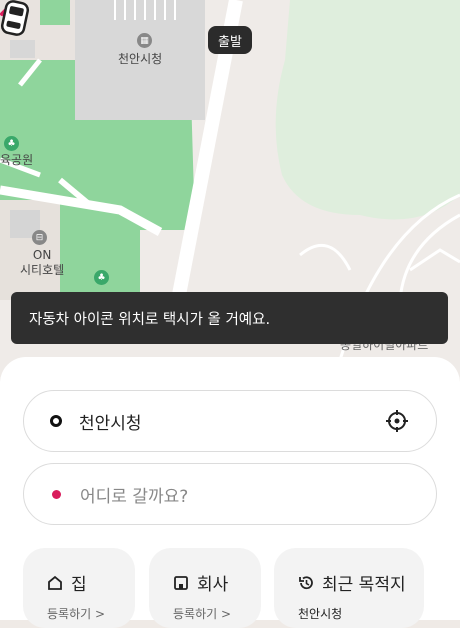 This screenshot has width=460, height=628. I want to click on home-icon, so click(55, 582).